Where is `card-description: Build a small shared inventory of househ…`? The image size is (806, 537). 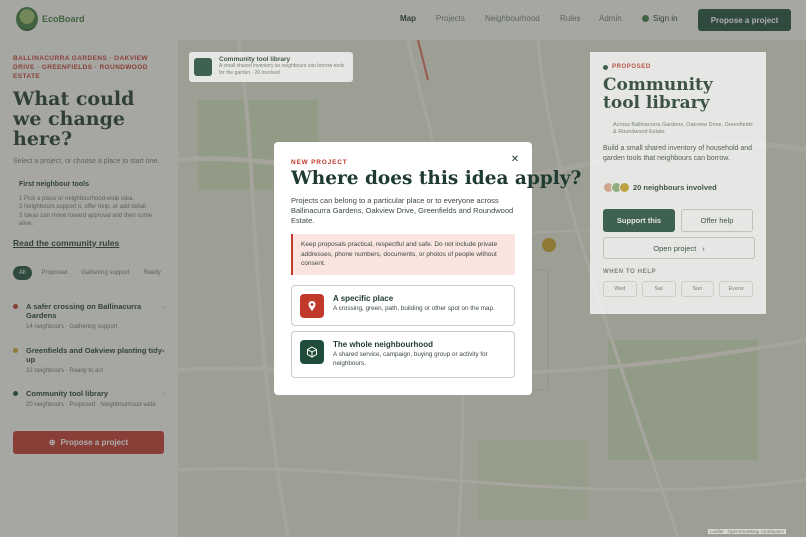 card-description: Build a small shared inventory of househ… is located at coordinates (678, 153).